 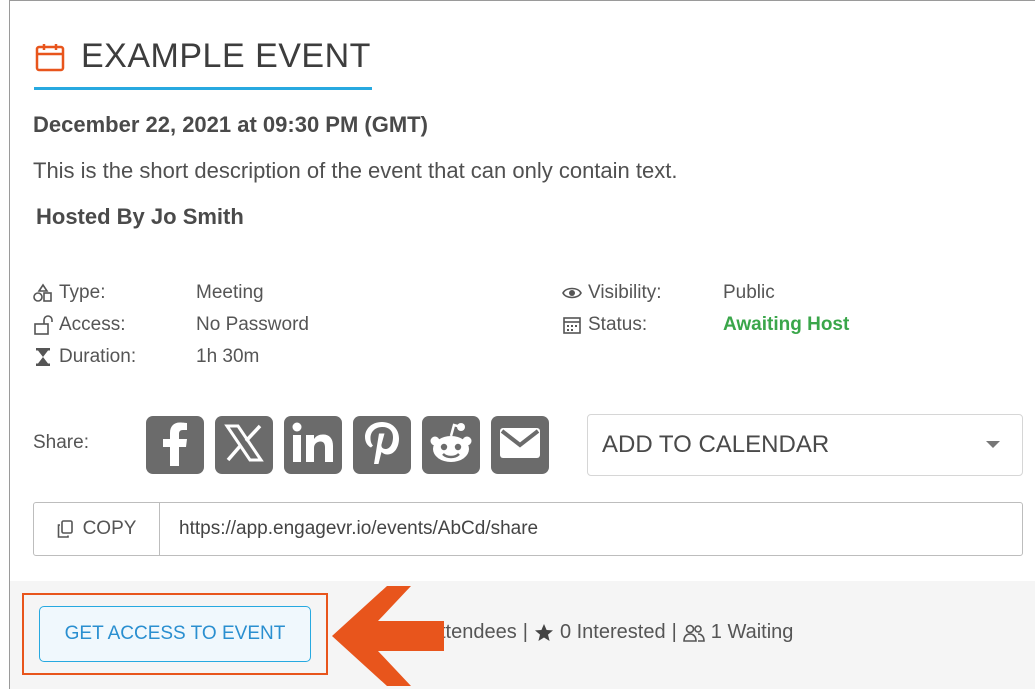 I want to click on email-share-button, so click(x=520, y=445).